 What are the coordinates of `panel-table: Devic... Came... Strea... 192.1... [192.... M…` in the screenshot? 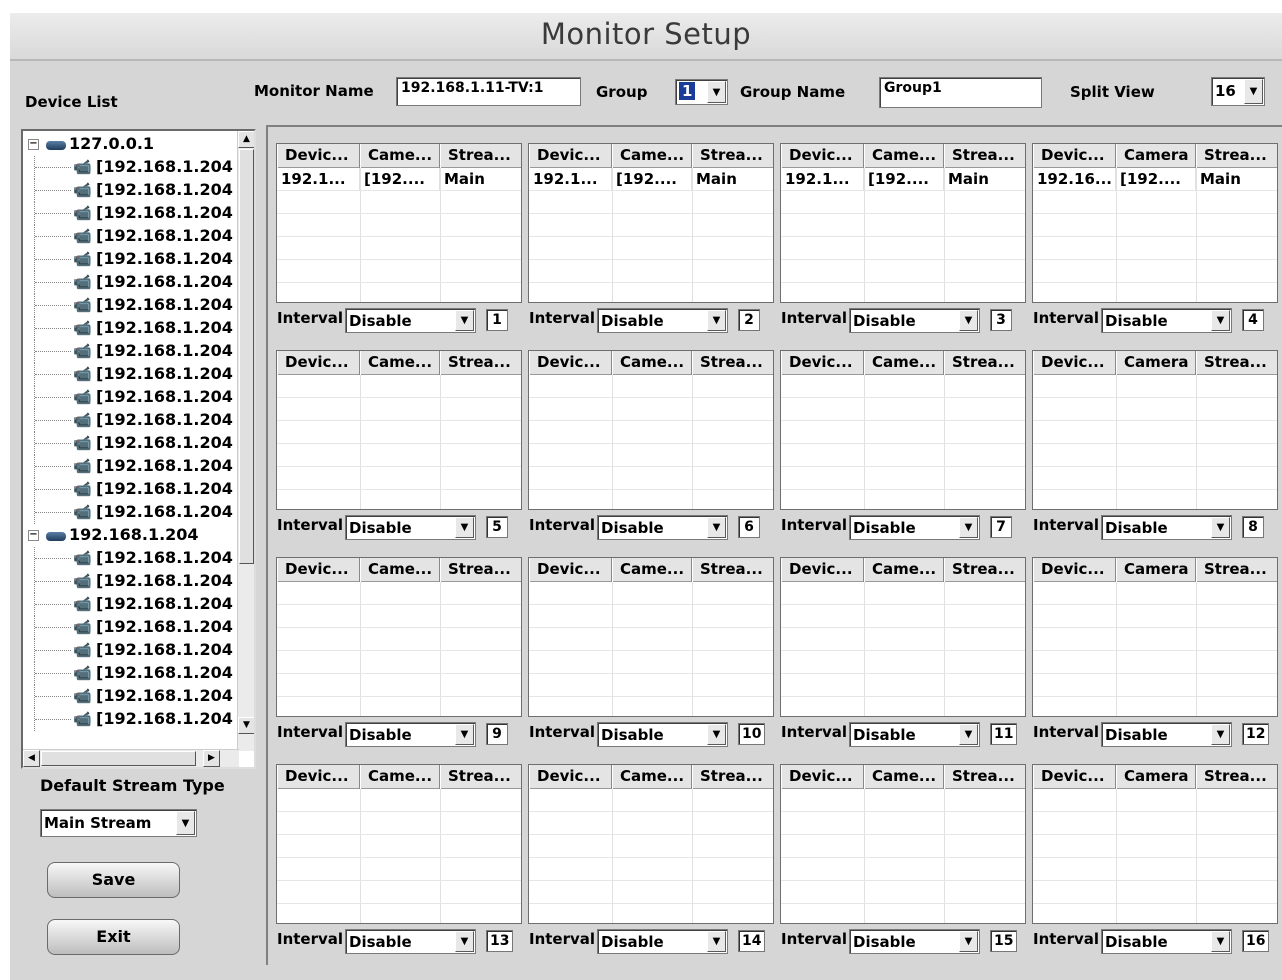 It's located at (903, 223).